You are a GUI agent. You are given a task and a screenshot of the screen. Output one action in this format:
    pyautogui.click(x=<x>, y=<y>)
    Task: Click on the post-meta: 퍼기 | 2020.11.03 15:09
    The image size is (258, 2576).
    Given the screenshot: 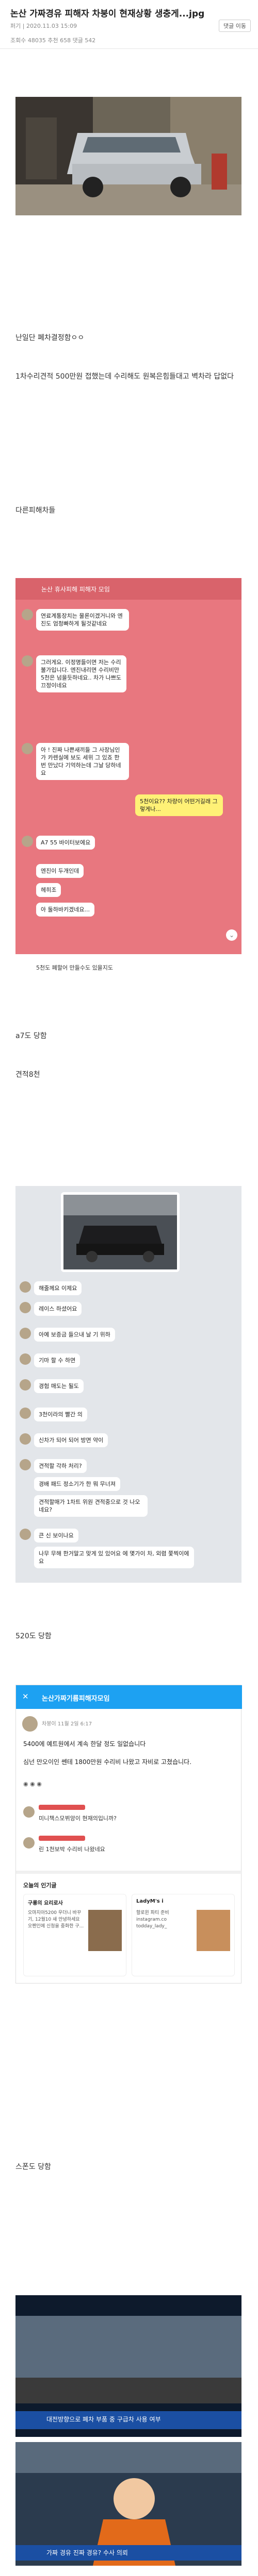 What is the action you would take?
    pyautogui.click(x=43, y=26)
    